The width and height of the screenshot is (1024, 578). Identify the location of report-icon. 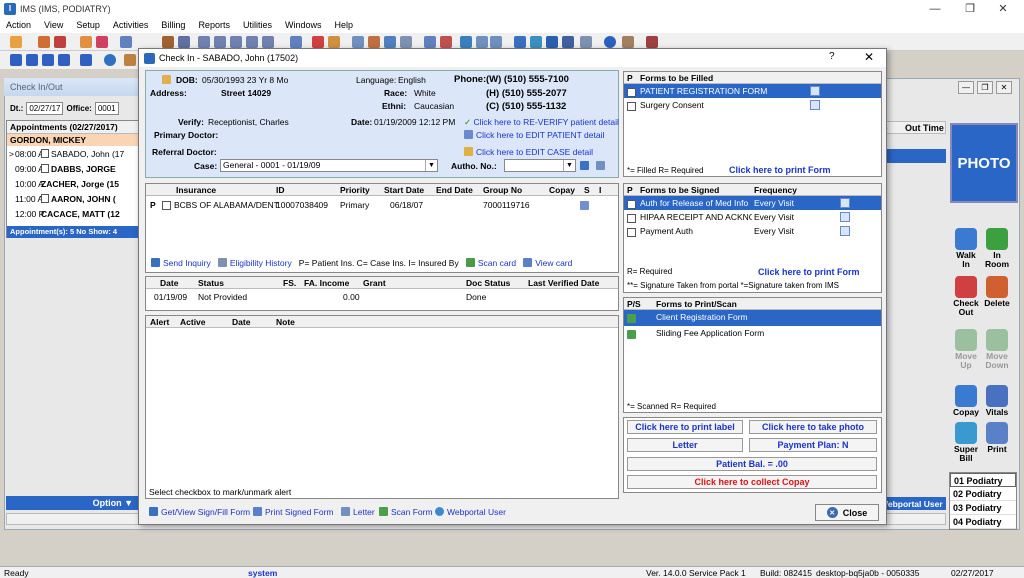
(126, 42).